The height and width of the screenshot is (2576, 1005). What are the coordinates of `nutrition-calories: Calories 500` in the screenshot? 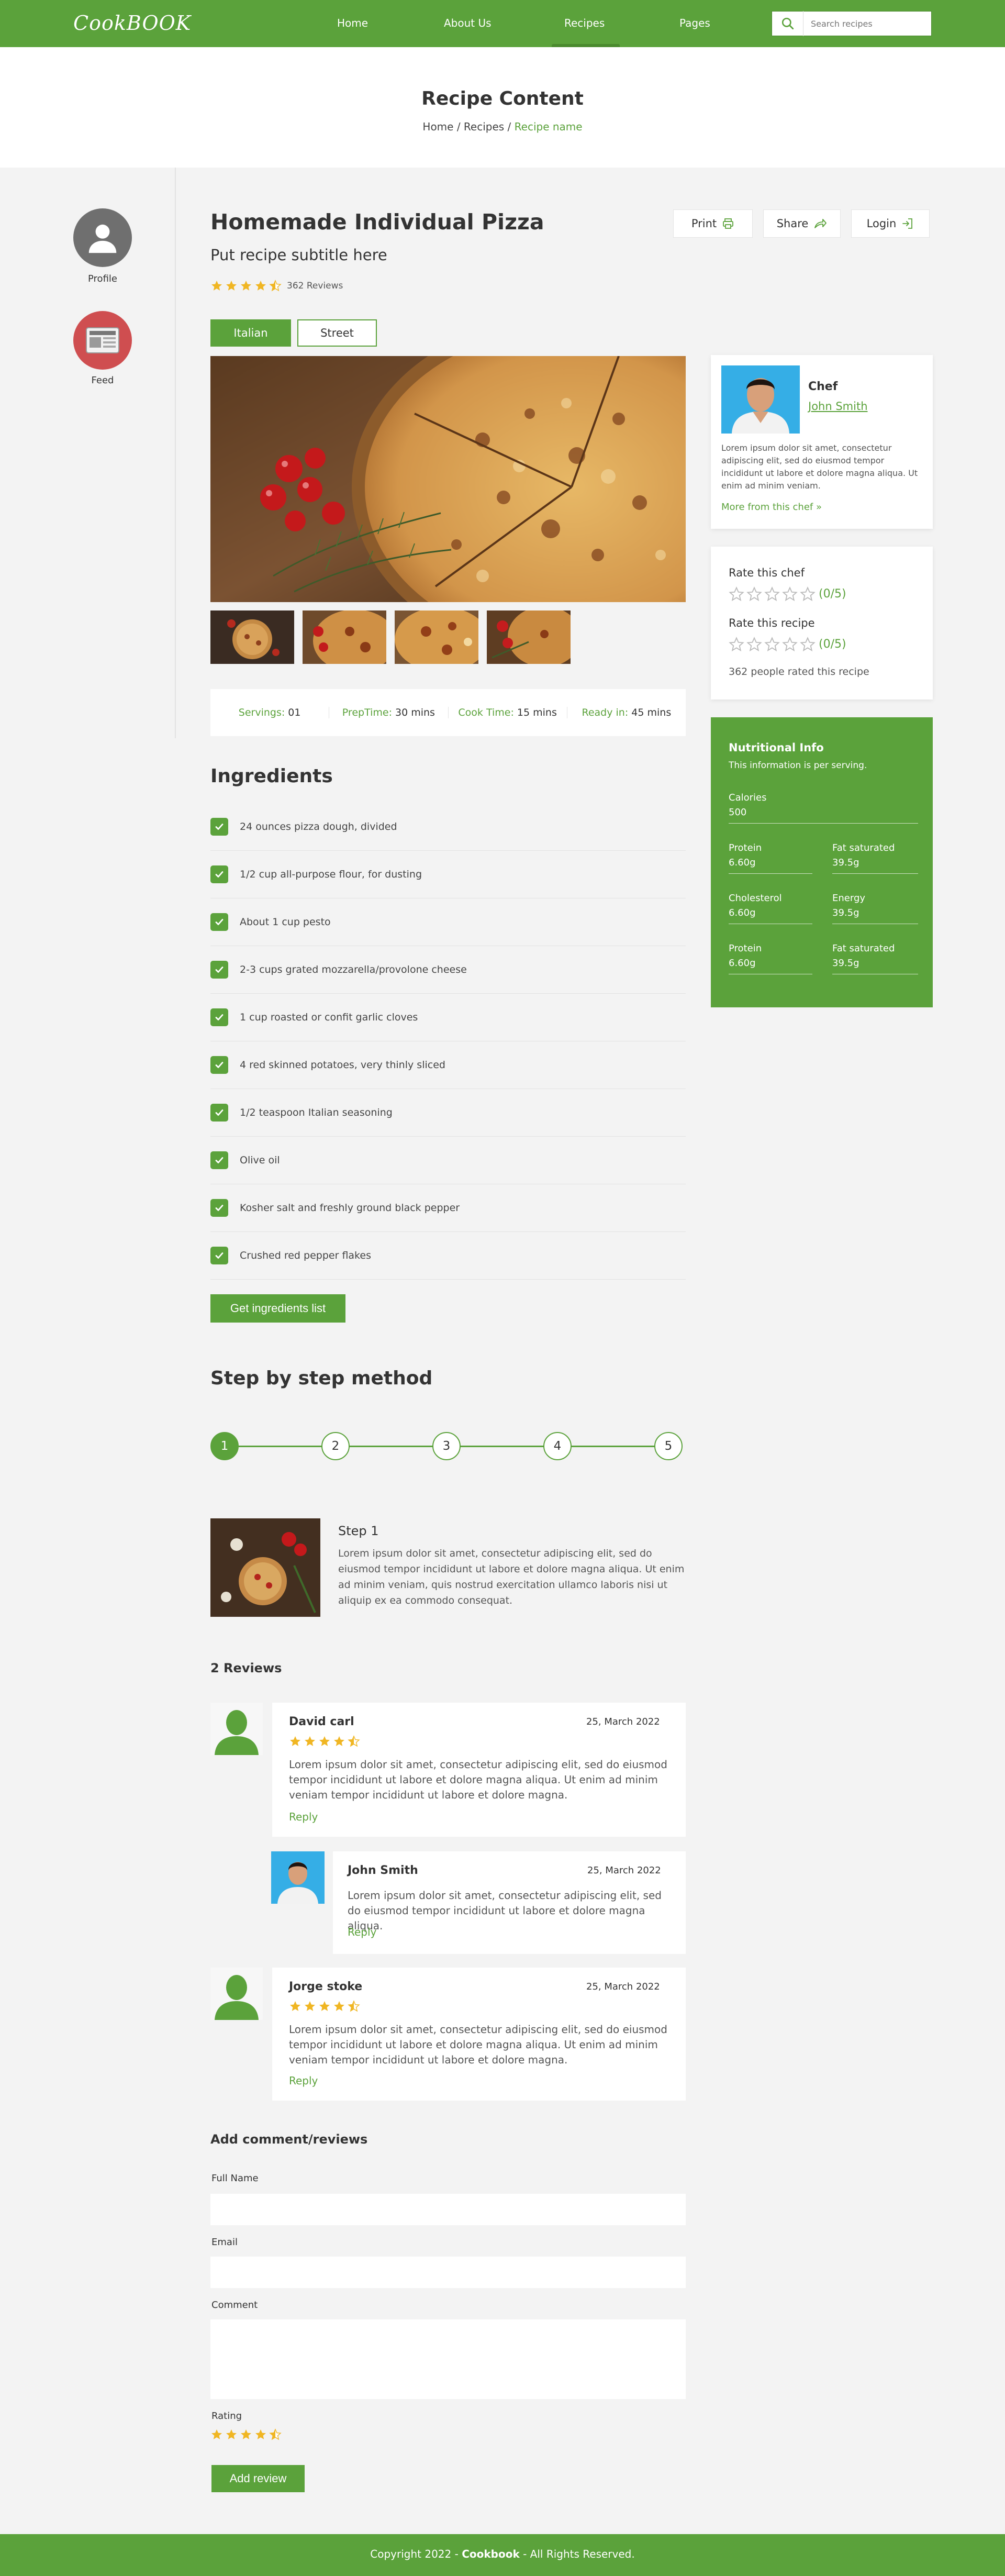 It's located at (823, 807).